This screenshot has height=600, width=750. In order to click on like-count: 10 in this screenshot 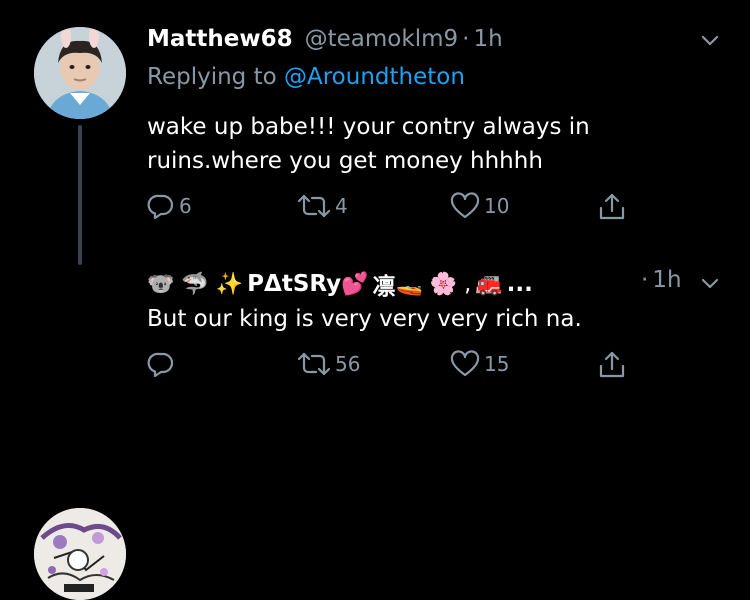, I will do `click(497, 206)`.